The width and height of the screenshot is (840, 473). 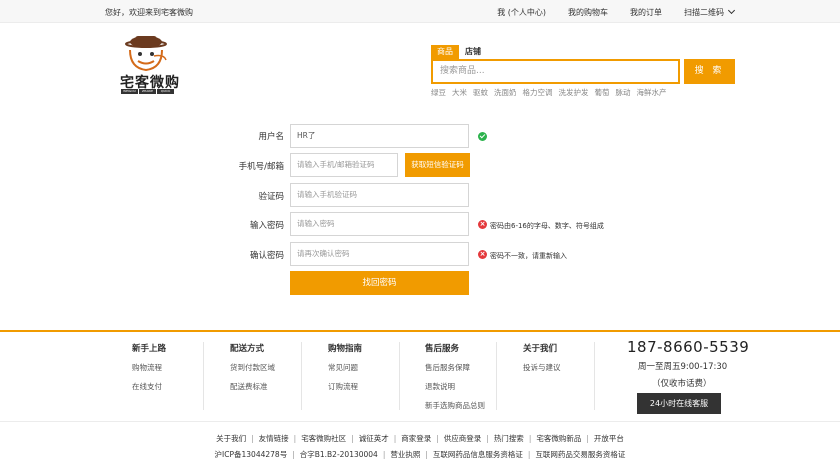 What do you see at coordinates (455, 380) in the screenshot?
I see `footer-col-aftersale: 售后服务 售后服务保障 退款说明 新手选购商品总则` at bounding box center [455, 380].